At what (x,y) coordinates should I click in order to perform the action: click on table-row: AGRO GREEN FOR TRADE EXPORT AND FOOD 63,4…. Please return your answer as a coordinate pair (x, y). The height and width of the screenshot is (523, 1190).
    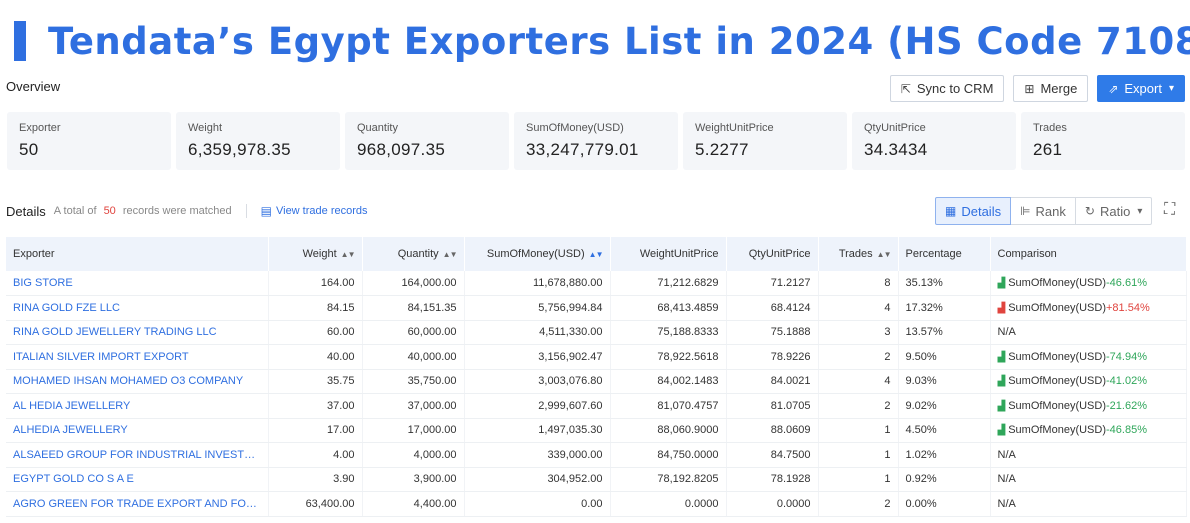
    Looking at the image, I should click on (596, 504).